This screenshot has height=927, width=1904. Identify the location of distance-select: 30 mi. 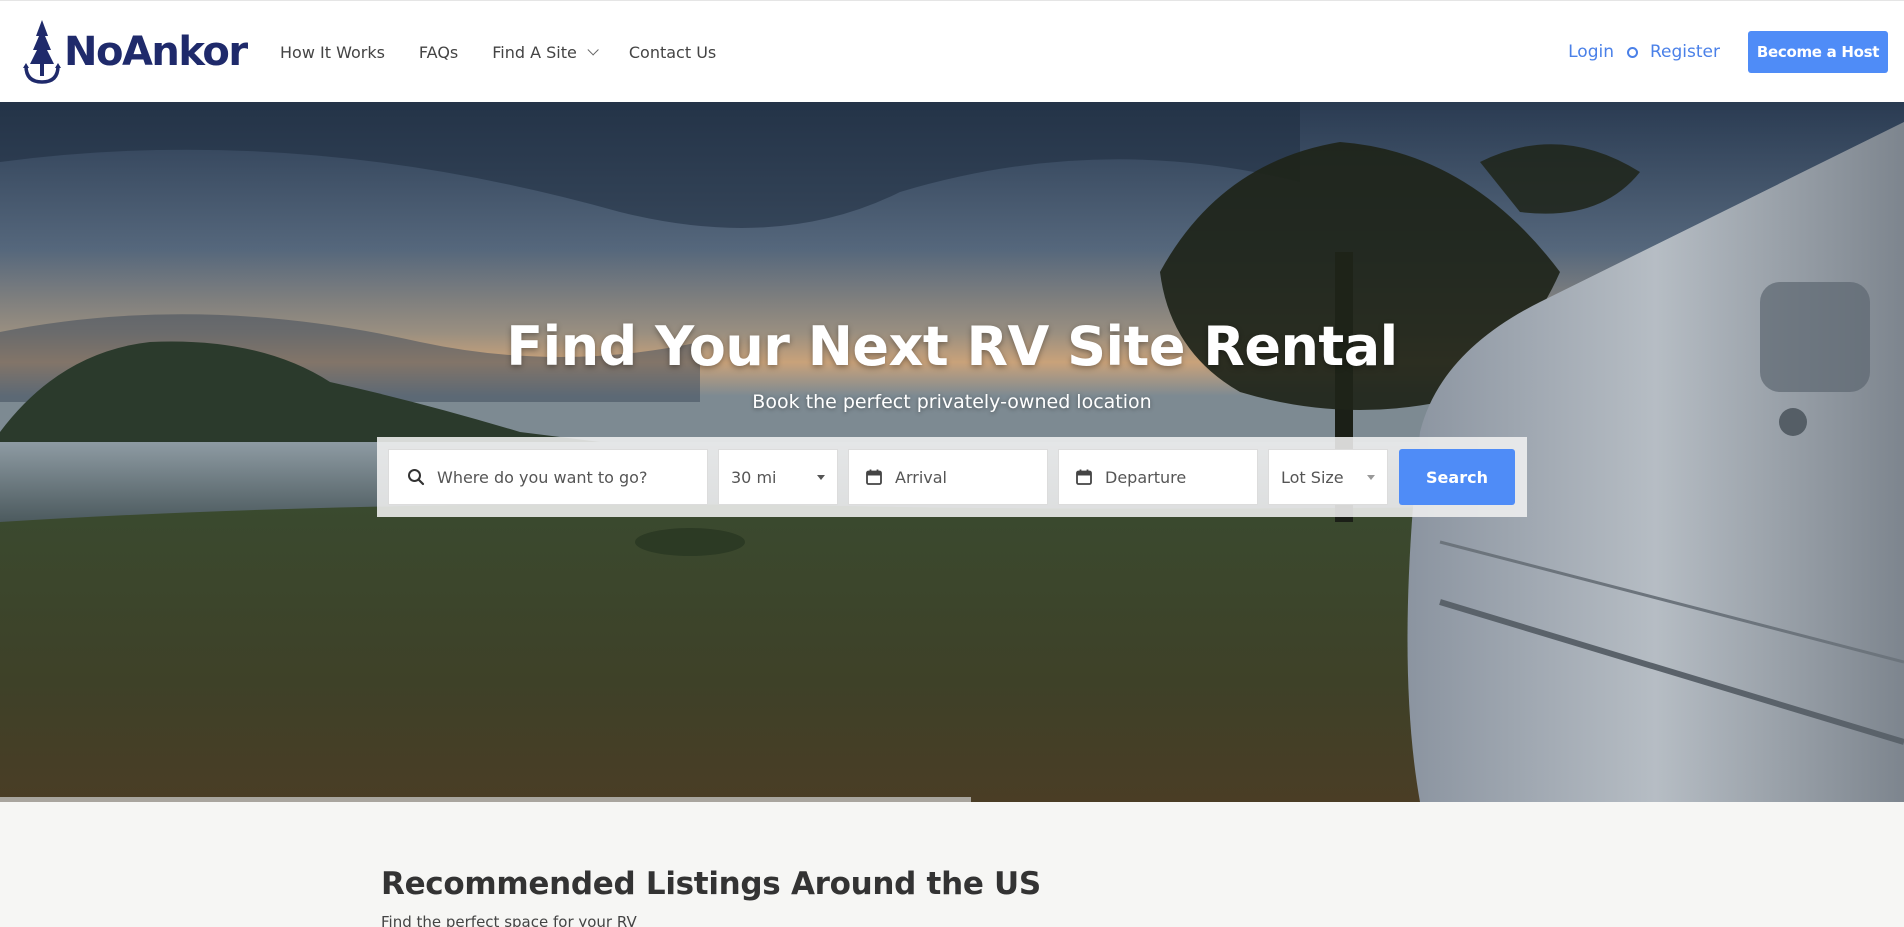
(778, 477).